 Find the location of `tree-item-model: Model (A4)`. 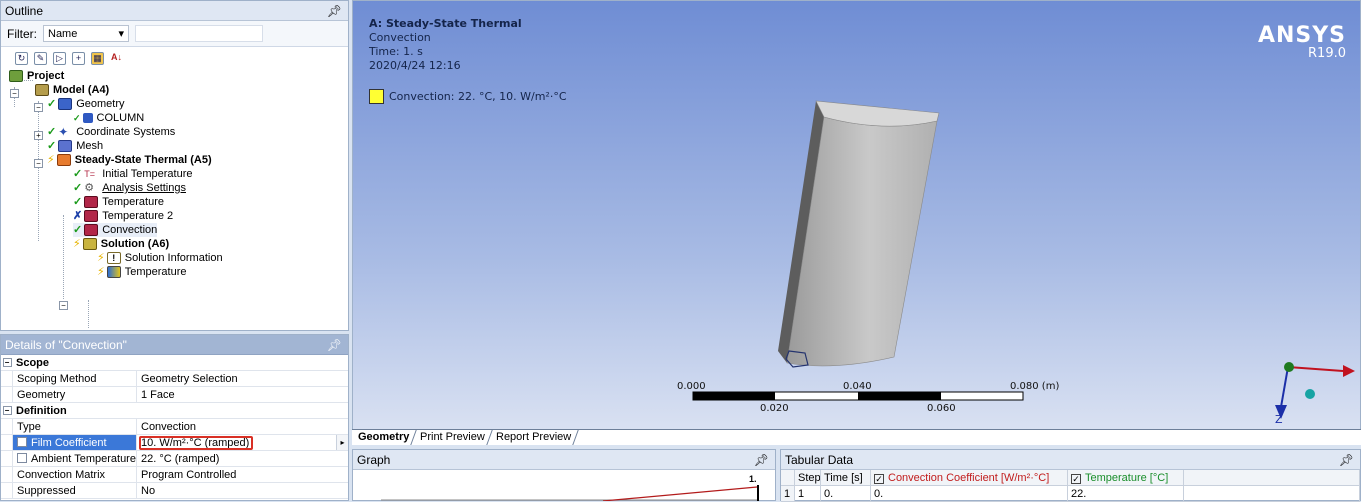

tree-item-model: Model (A4) is located at coordinates (72, 90).